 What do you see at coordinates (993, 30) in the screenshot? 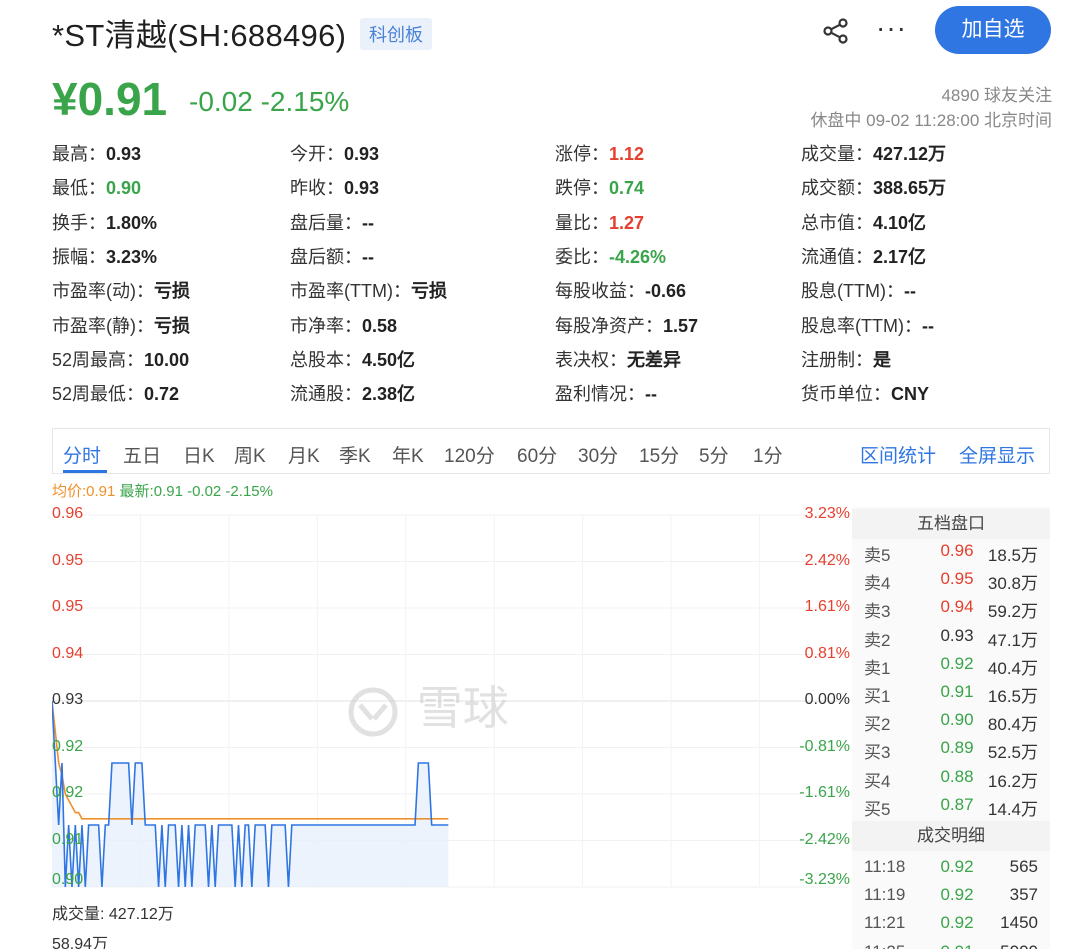
I see `add-watchlist-button: 加自选` at bounding box center [993, 30].